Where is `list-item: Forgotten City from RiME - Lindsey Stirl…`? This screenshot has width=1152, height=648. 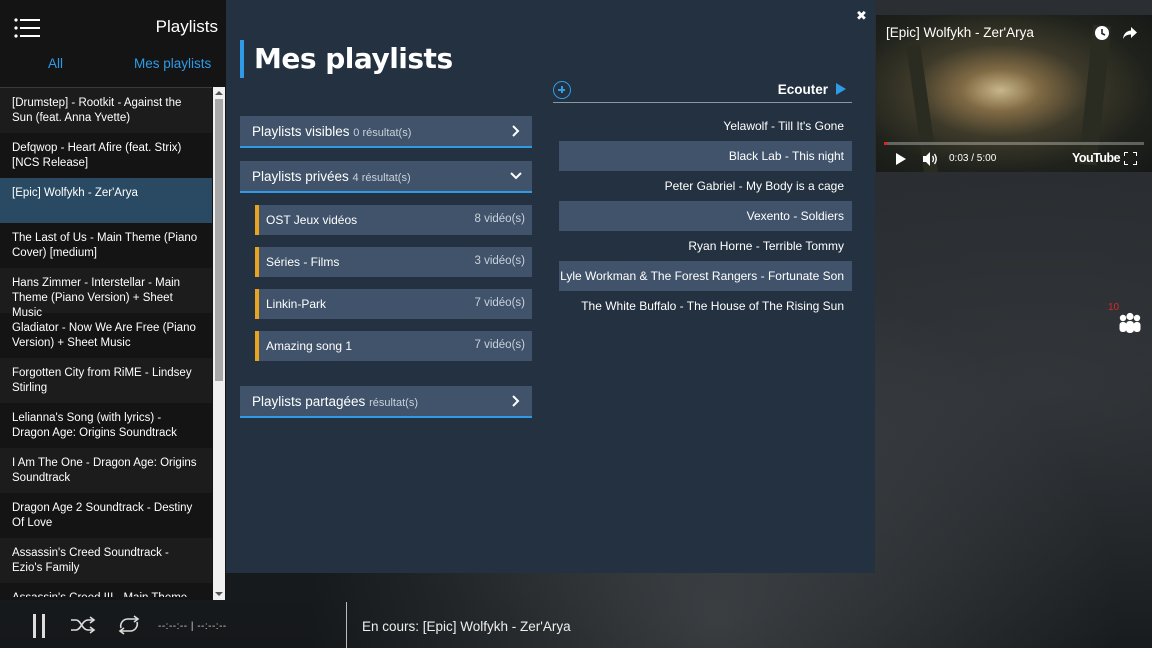 list-item: Forgotten City from RiME - Lindsey Stirl… is located at coordinates (106, 380).